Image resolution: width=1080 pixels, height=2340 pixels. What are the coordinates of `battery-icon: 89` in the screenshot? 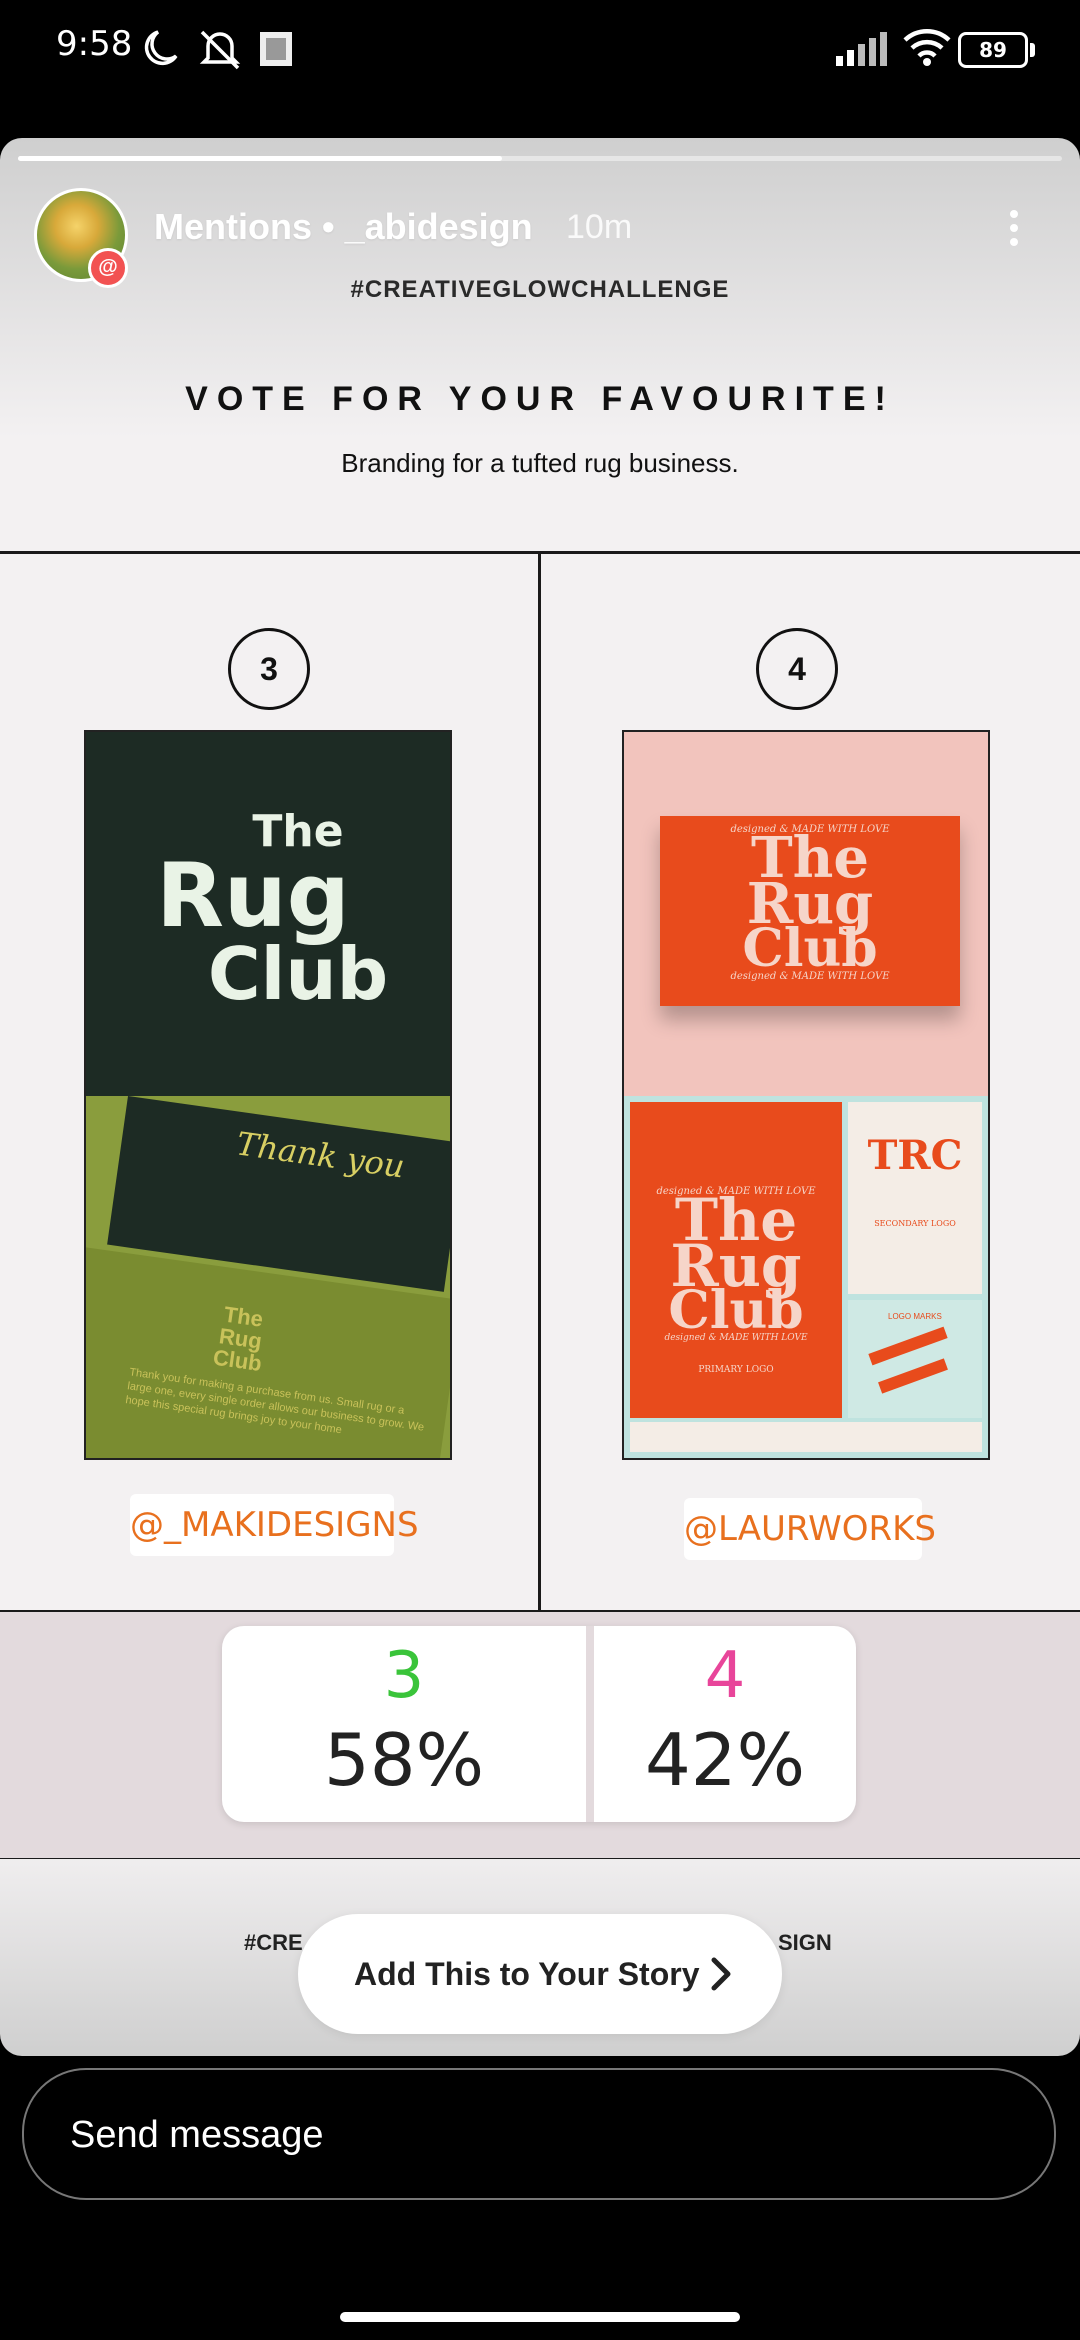 It's located at (996, 50).